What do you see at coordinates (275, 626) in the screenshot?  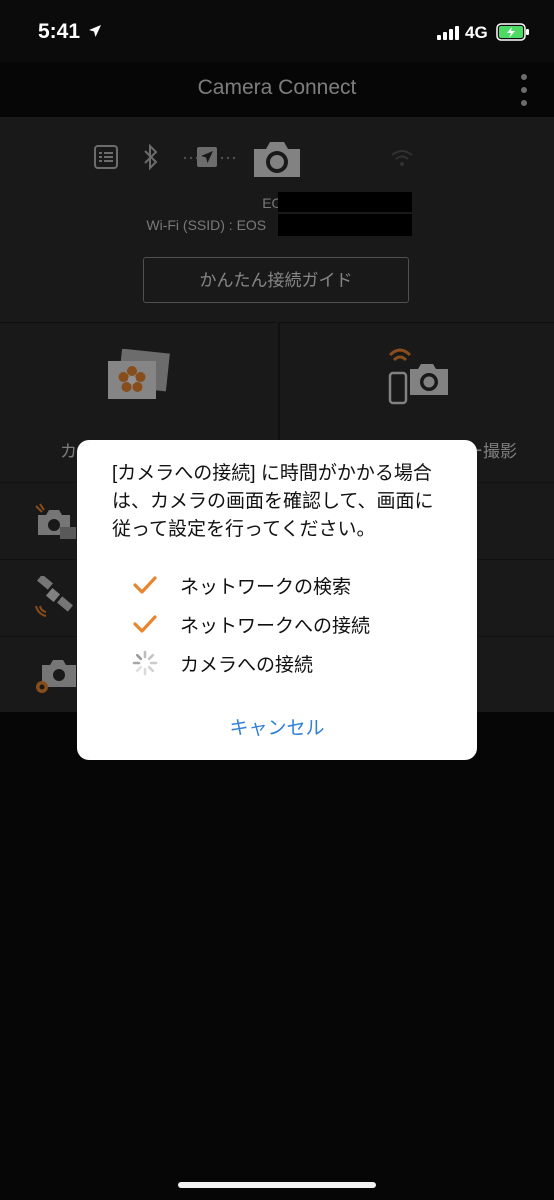 I see `step-label: ネットワークへの接続` at bounding box center [275, 626].